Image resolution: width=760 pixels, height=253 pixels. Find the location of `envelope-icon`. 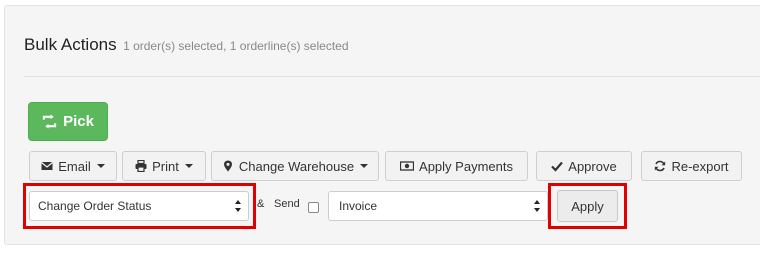

envelope-icon is located at coordinates (47, 166).